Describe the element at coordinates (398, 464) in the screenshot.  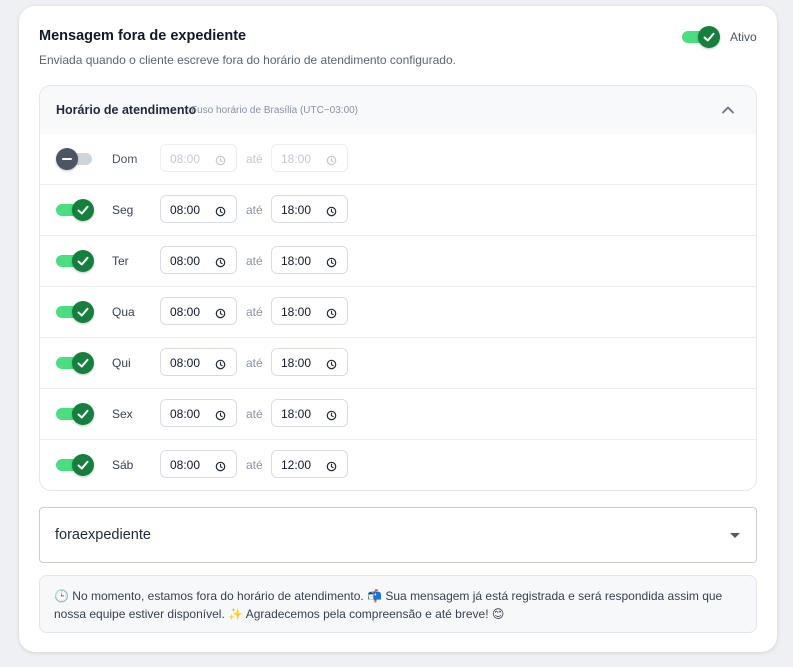
I see `day-row: Sáb 08:00 até 12:00` at that location.